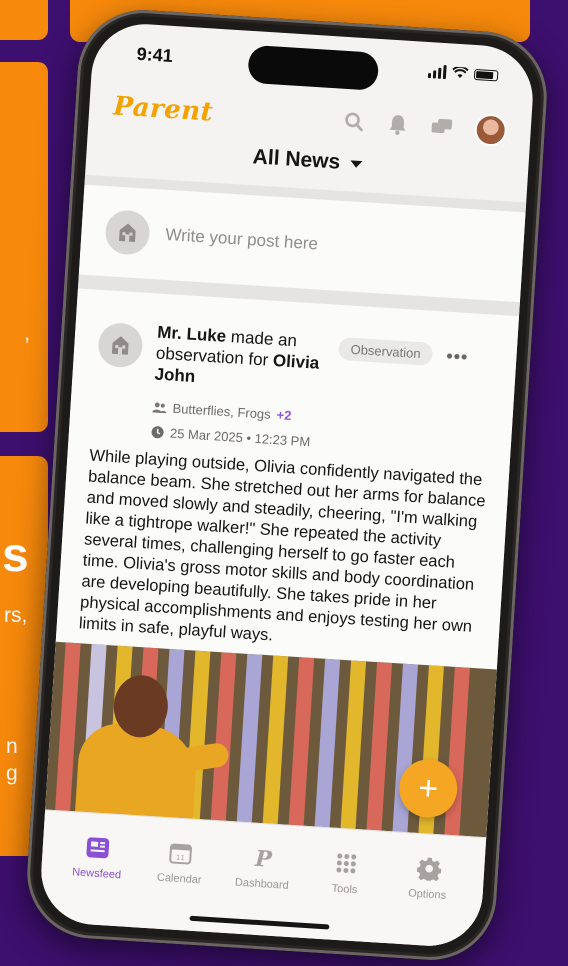 Image resolution: width=568 pixels, height=966 pixels. I want to click on author-name: Mr. Luke, so click(192, 334).